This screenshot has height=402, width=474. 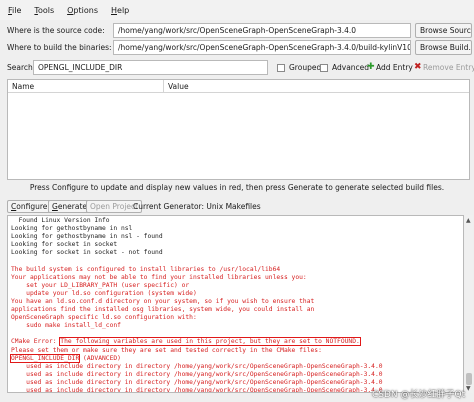 What do you see at coordinates (87, 253) in the screenshot?
I see `log-line: Looking for socket in socket - not found` at bounding box center [87, 253].